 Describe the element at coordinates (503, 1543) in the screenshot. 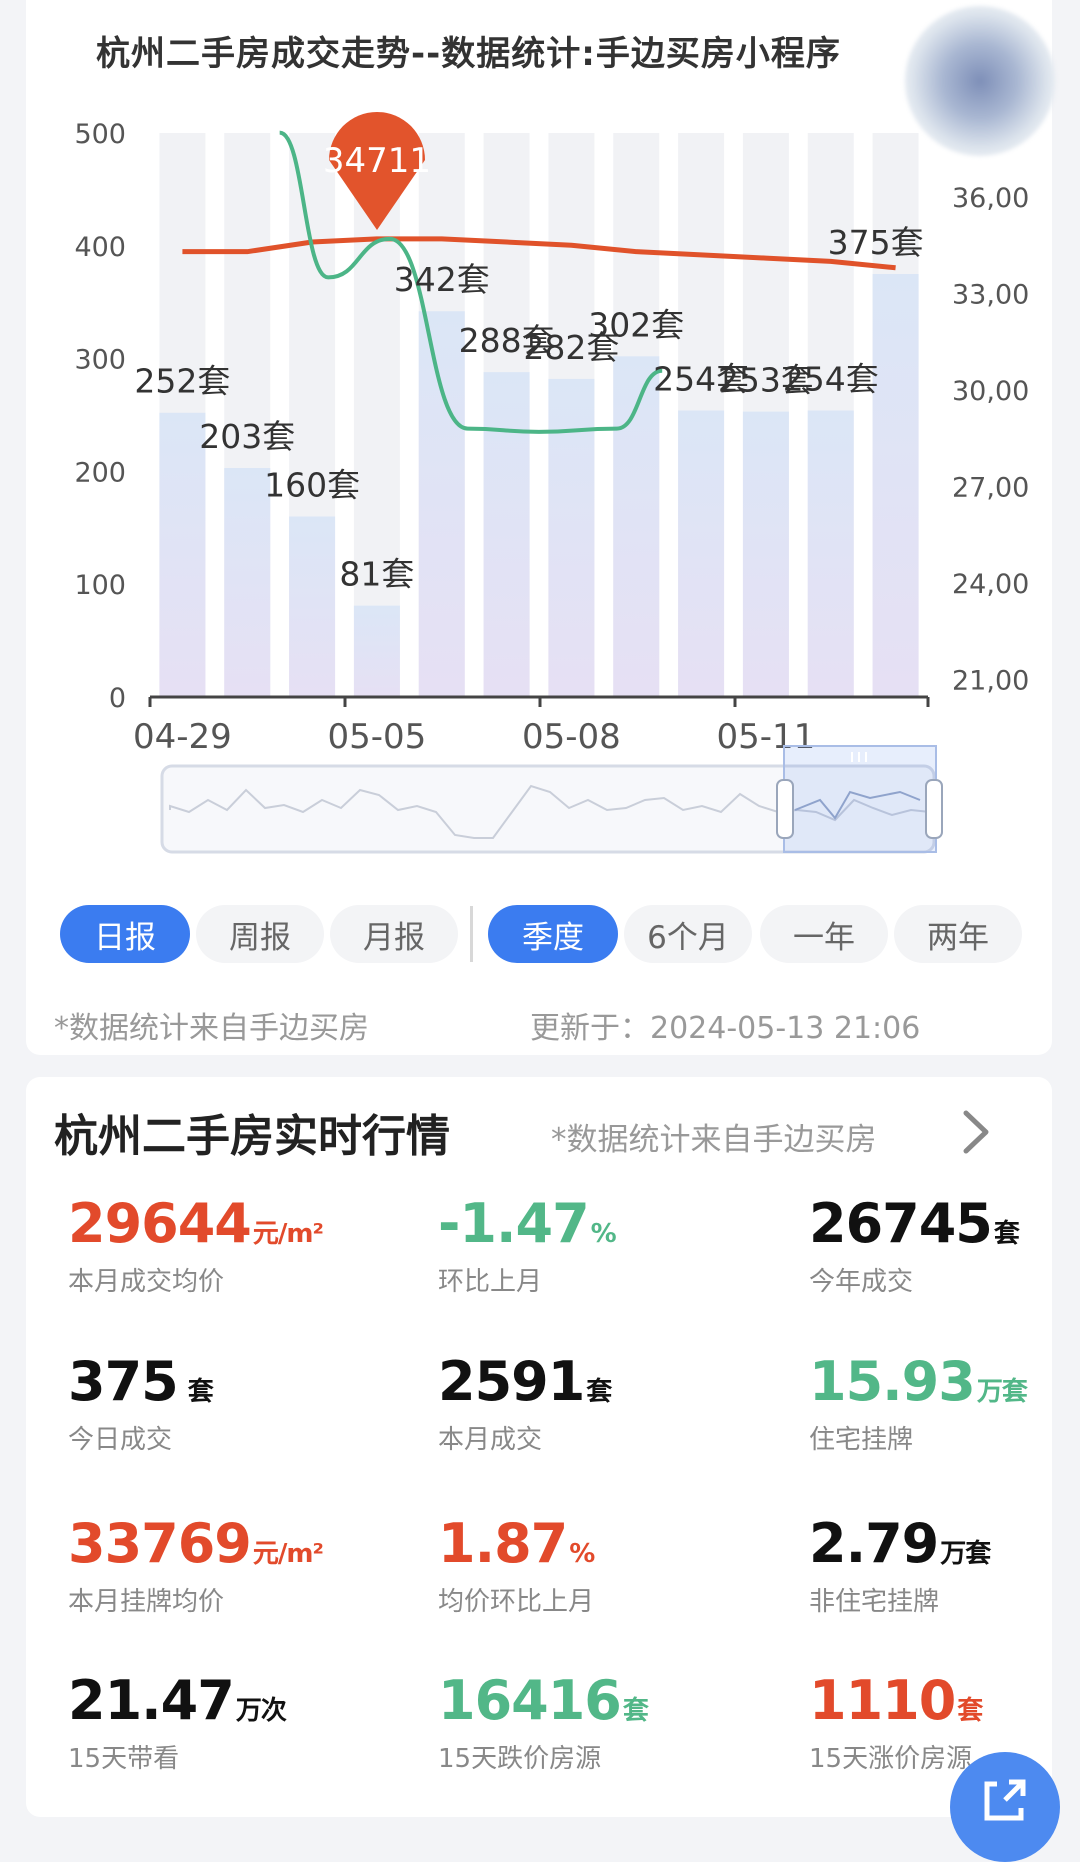

I see `stat-number: 1.87` at that location.